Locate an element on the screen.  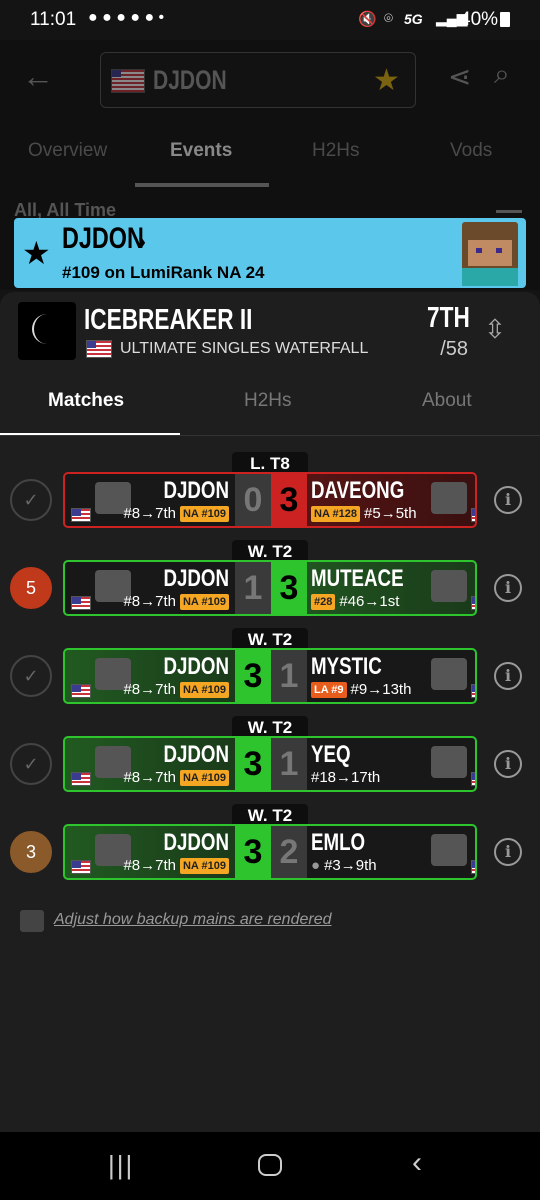
right-player-meta: LA #9 #9→13th is located at coordinates (361, 689).